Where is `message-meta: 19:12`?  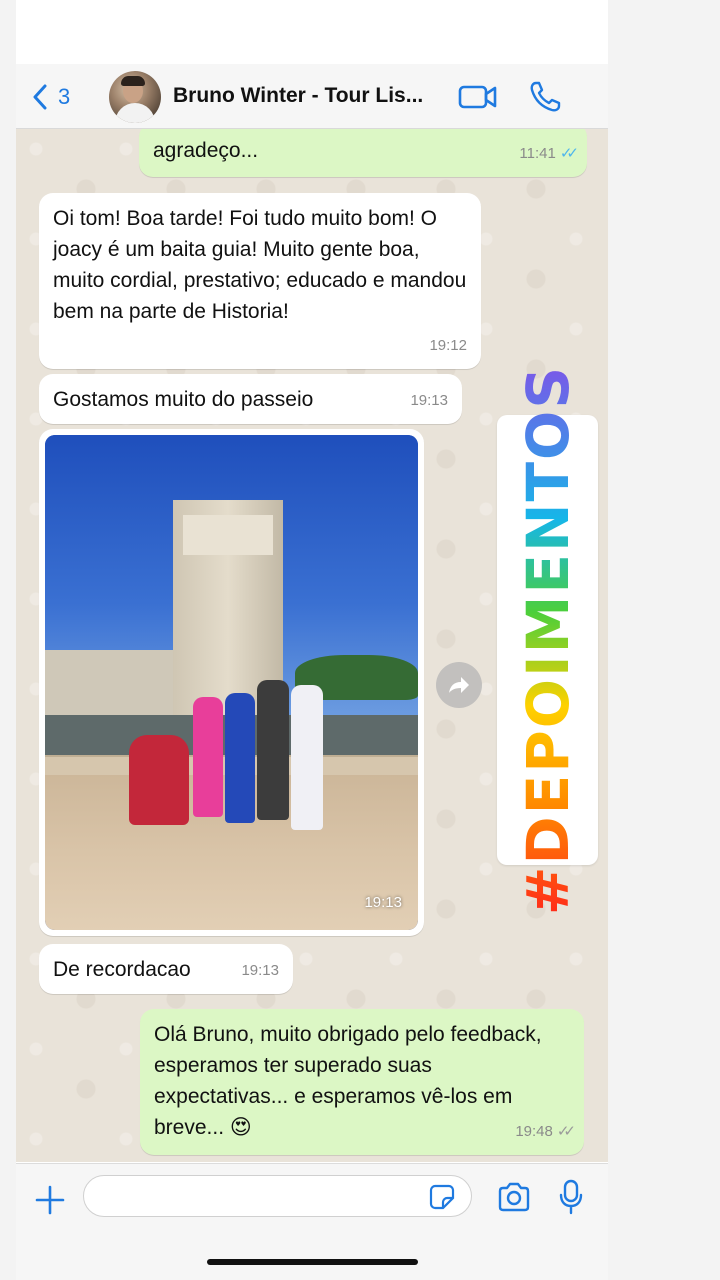
message-meta: 19:12 is located at coordinates (448, 345).